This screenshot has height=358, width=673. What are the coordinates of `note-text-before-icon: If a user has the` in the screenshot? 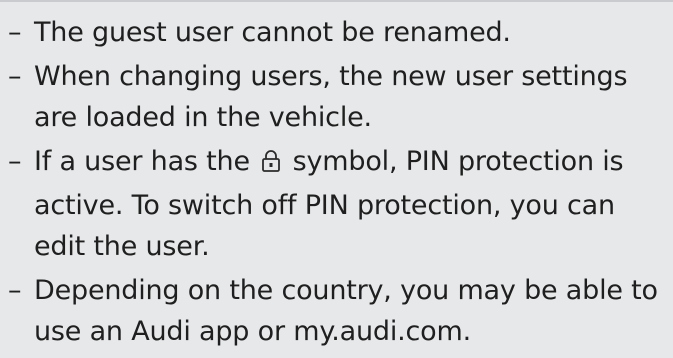 It's located at (142, 161).